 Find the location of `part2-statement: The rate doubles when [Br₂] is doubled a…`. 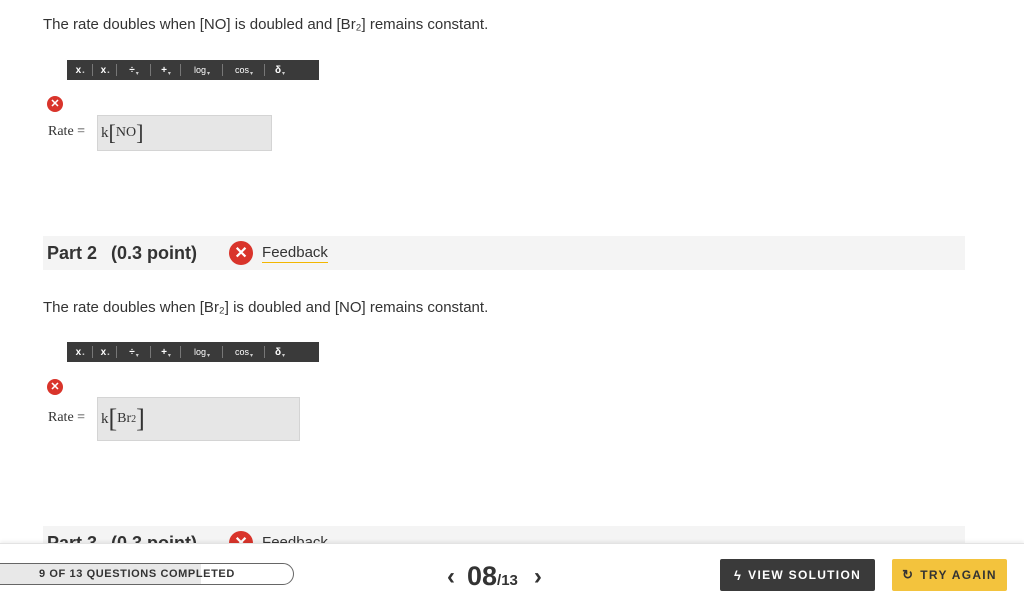

part2-statement: The rate doubles when [Br₂] is doubled a… is located at coordinates (266, 307).